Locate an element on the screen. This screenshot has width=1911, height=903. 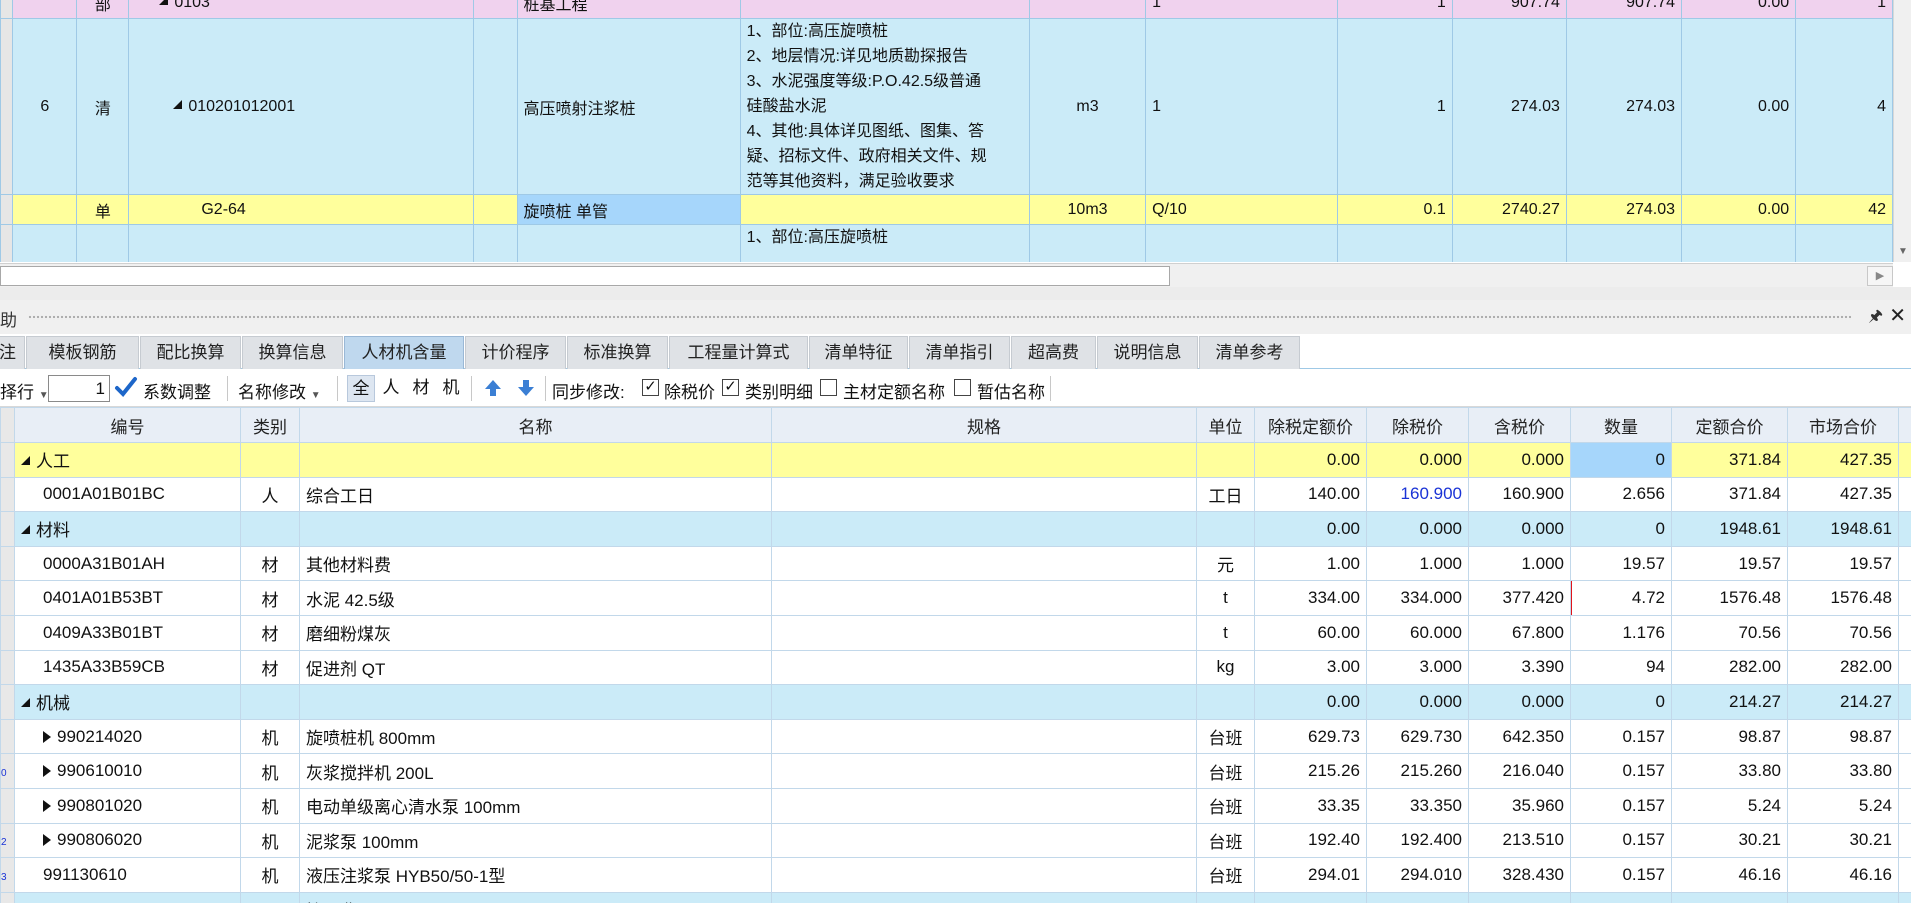
type-cell: 机 is located at coordinates (270, 736).